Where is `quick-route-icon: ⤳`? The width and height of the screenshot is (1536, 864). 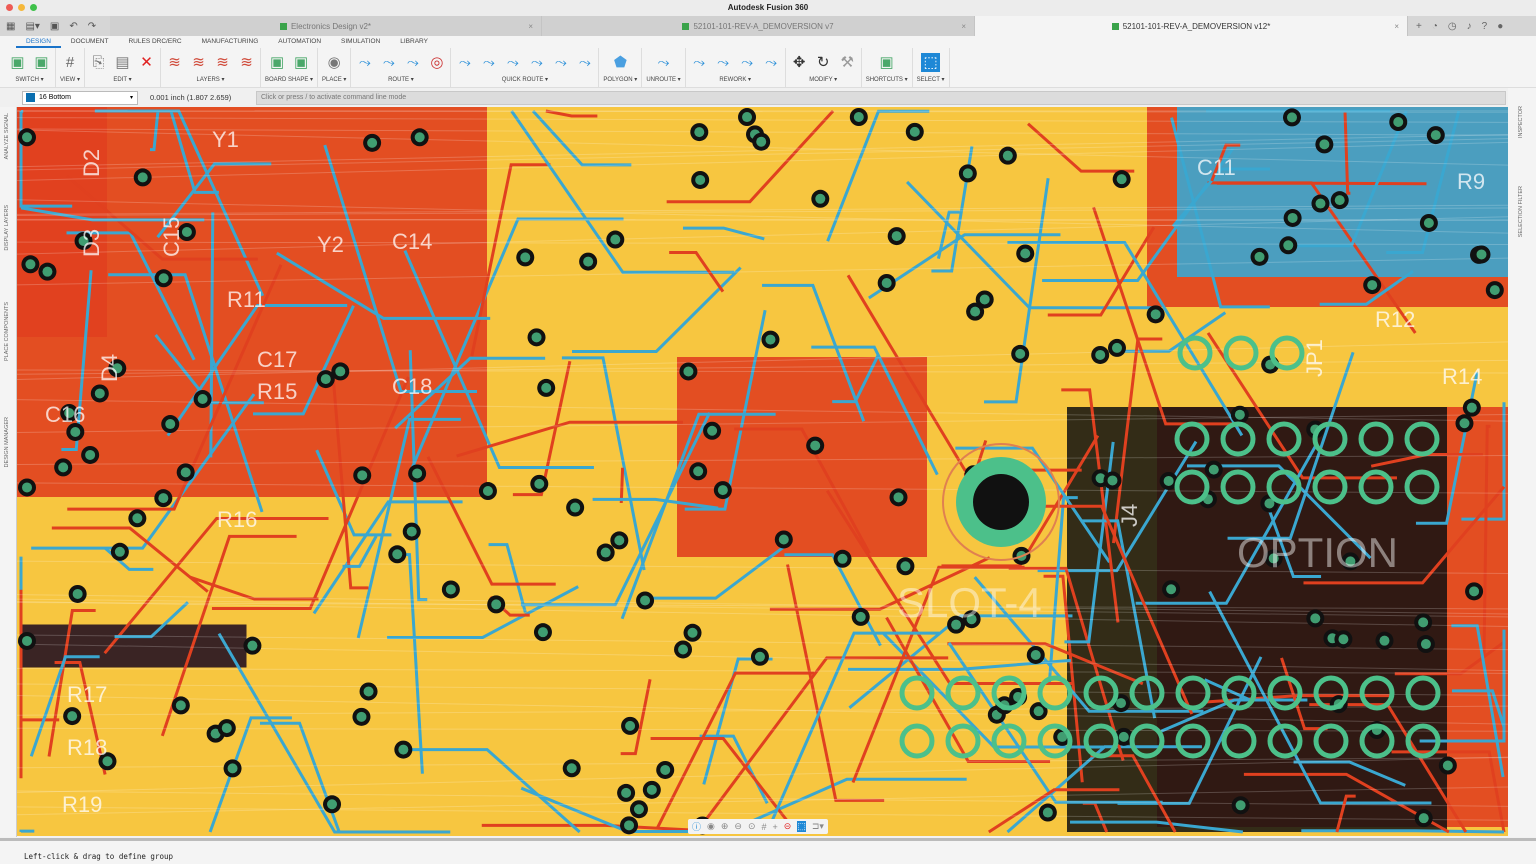
quick-route-icon: ⤳ is located at coordinates (464, 62).